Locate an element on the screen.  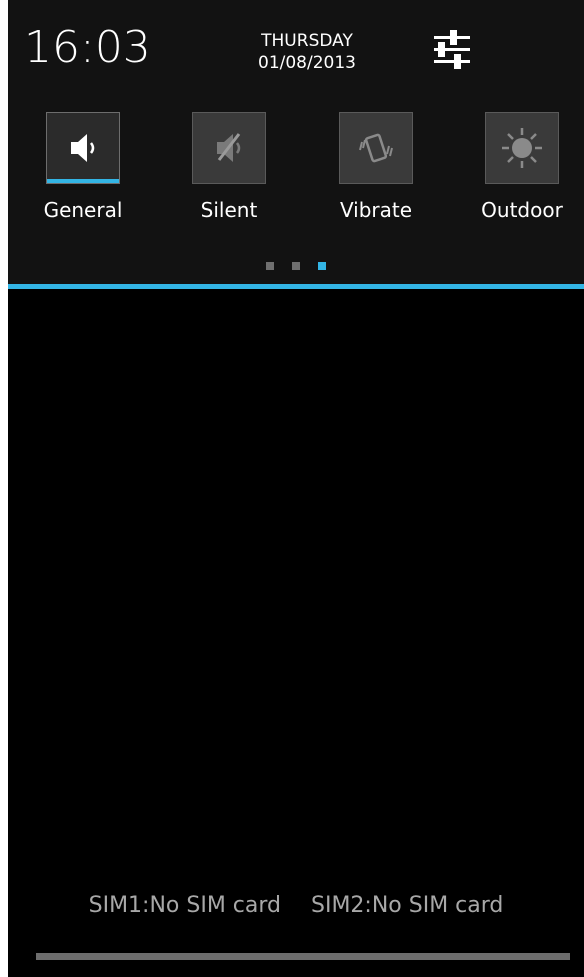
quick-settings-button is located at coordinates (452, 50).